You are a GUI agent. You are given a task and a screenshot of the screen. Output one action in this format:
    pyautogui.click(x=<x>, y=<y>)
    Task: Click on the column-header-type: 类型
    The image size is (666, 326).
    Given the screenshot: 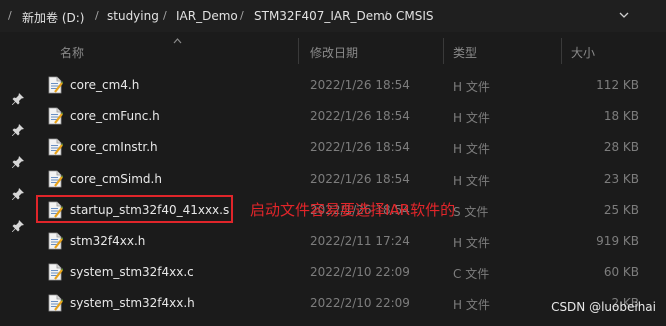 What is the action you would take?
    pyautogui.click(x=465, y=52)
    